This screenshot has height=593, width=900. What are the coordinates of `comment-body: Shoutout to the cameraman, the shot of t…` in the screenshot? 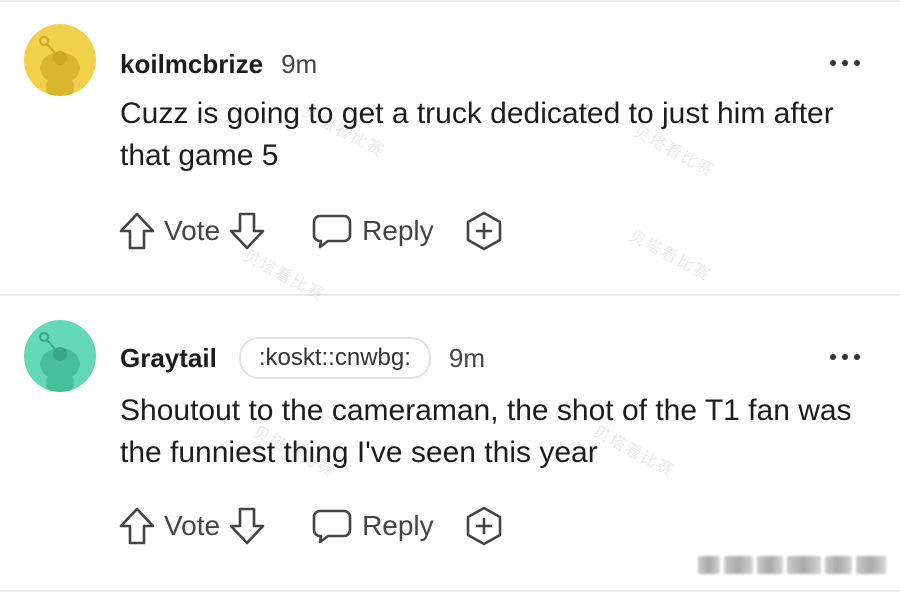 It's located at (486, 431).